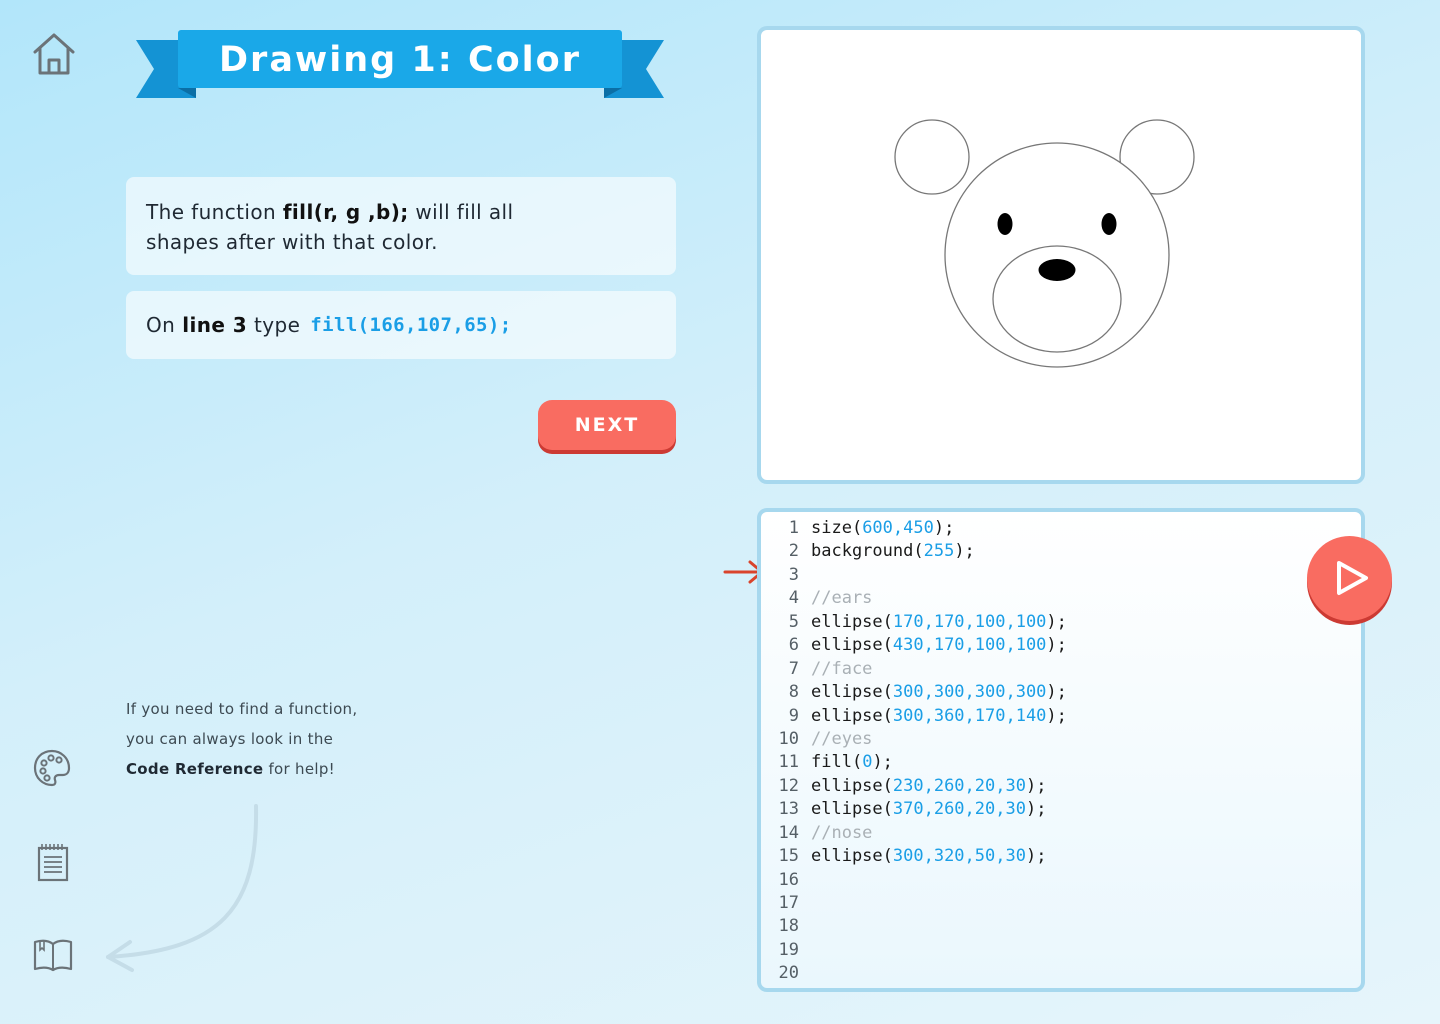 This screenshot has width=1440, height=1024. Describe the element at coordinates (230, 739) in the screenshot. I see `help-line: you can always look in the` at that location.